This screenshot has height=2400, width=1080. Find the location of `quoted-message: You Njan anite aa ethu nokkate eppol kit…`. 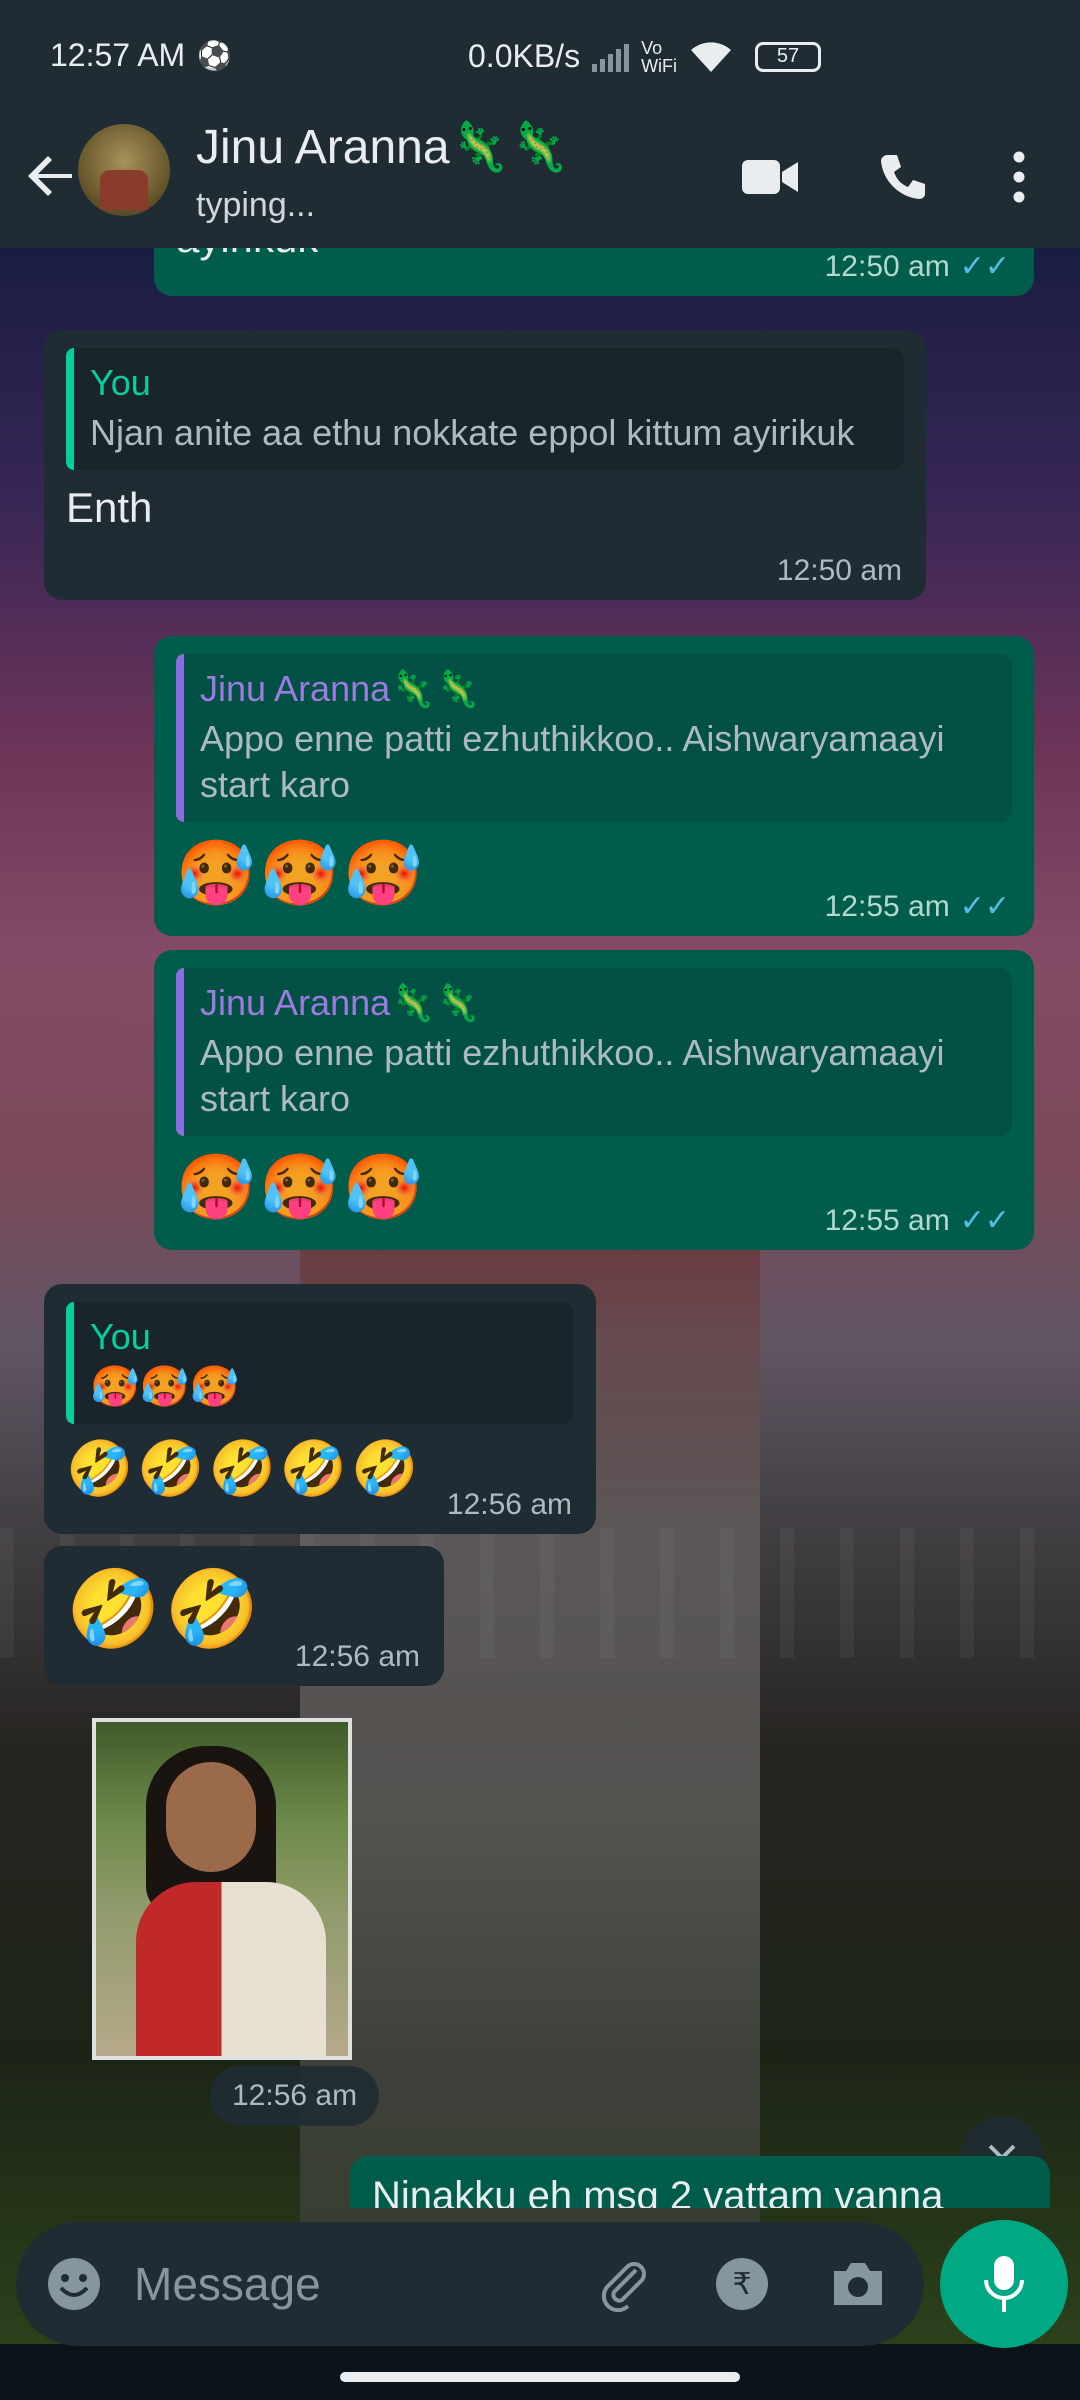

quoted-message: You Njan anite aa ethu nokkate eppol kit… is located at coordinates (485, 409).